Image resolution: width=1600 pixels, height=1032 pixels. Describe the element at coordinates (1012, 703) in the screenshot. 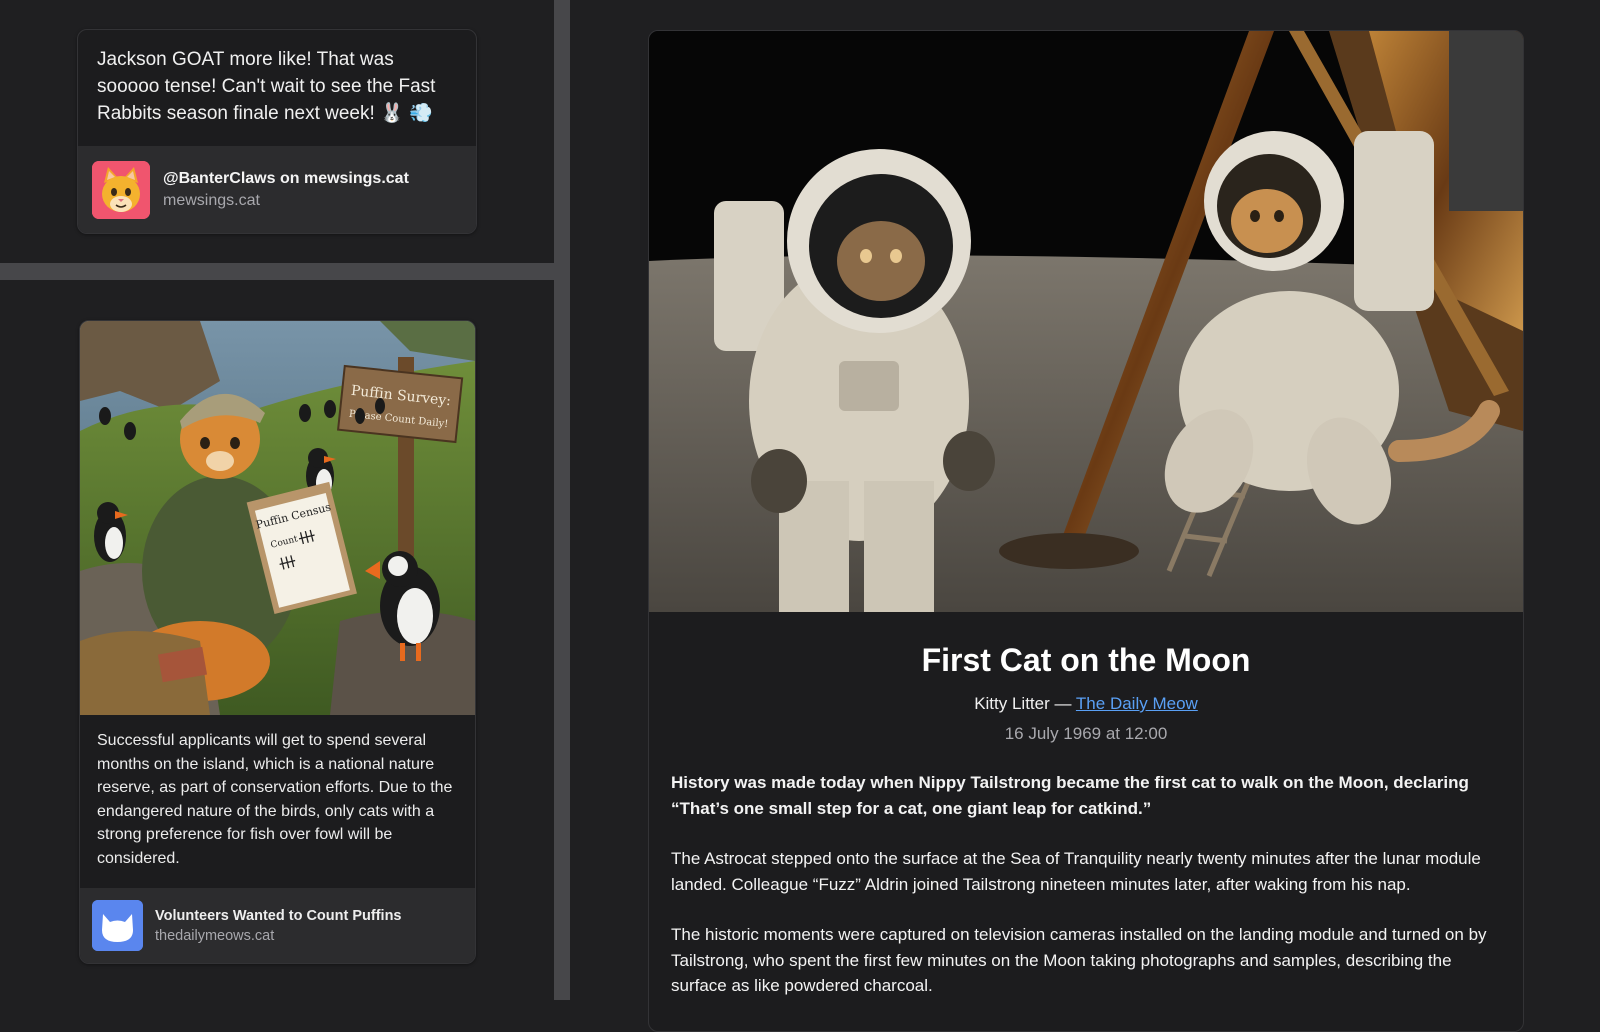

I see `article-author: Kitty Litter` at that location.